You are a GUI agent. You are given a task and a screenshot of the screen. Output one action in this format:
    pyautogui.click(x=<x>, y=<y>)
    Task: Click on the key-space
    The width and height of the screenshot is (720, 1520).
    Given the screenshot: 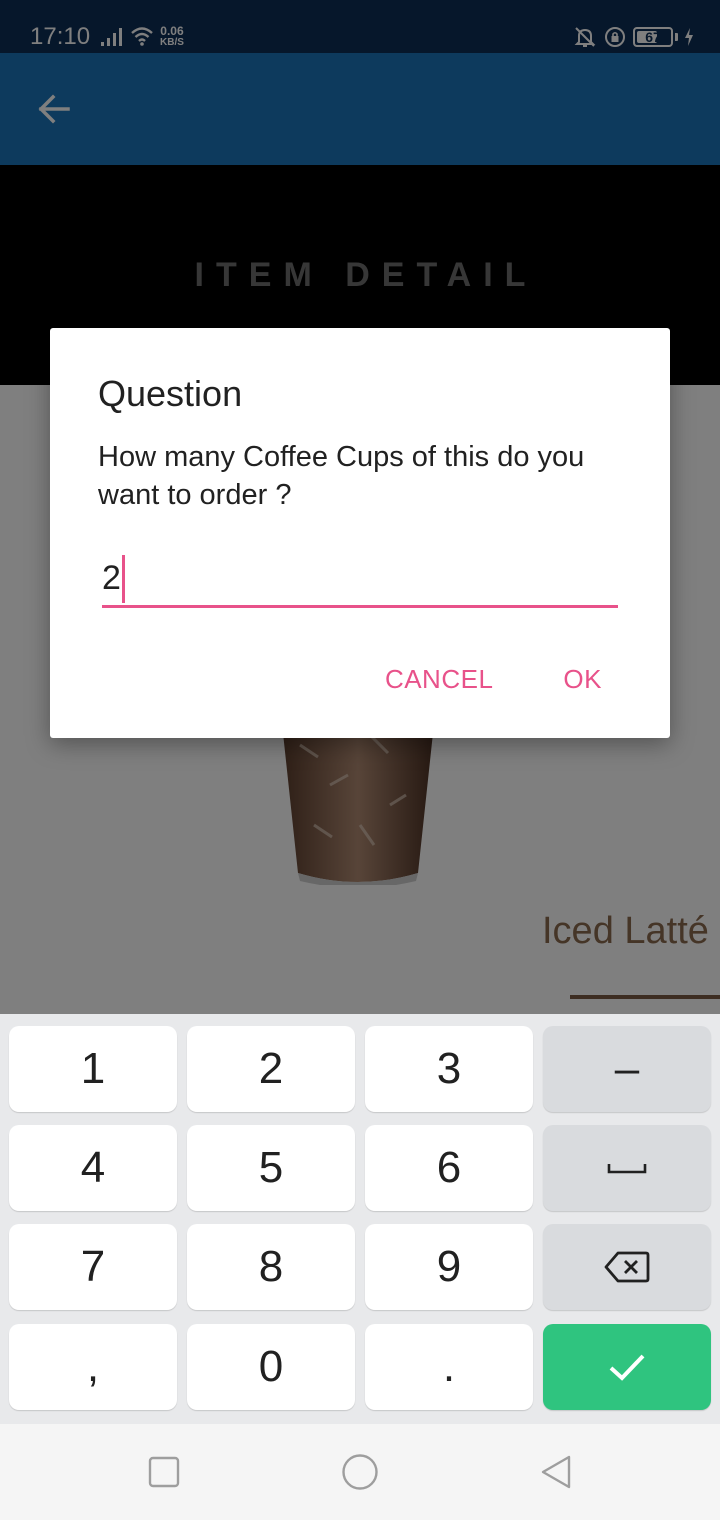 What is the action you would take?
    pyautogui.click(x=627, y=1168)
    